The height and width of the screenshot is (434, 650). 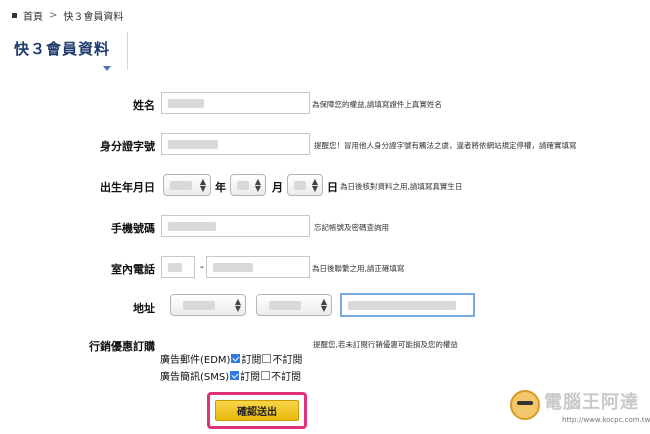 What do you see at coordinates (127, 187) in the screenshot?
I see `birthday-label: 出生年月日` at bounding box center [127, 187].